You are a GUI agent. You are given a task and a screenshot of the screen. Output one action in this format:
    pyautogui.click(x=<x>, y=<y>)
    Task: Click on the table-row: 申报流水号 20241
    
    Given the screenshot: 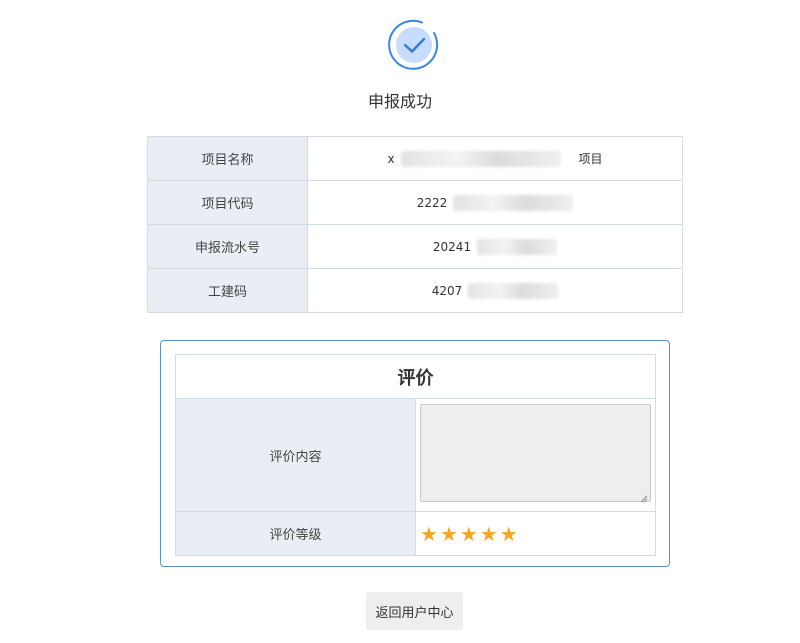 What is the action you would take?
    pyautogui.click(x=415, y=246)
    